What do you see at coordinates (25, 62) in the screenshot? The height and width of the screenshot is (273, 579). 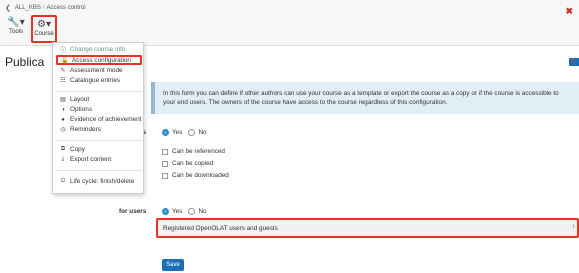 I see `page-title: Publica` at bounding box center [25, 62].